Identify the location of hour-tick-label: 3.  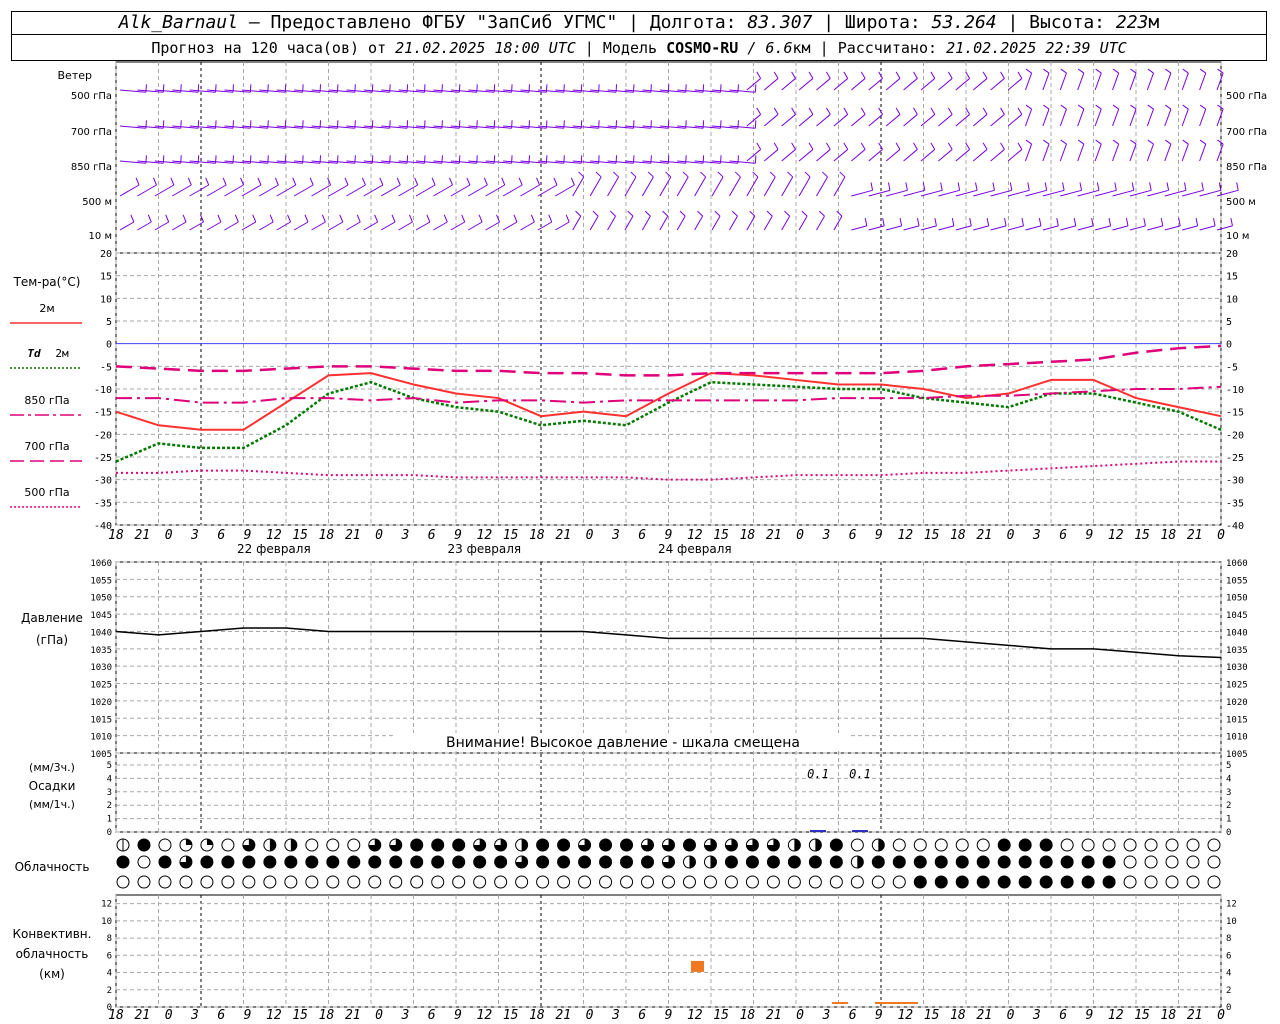
(1036, 535).